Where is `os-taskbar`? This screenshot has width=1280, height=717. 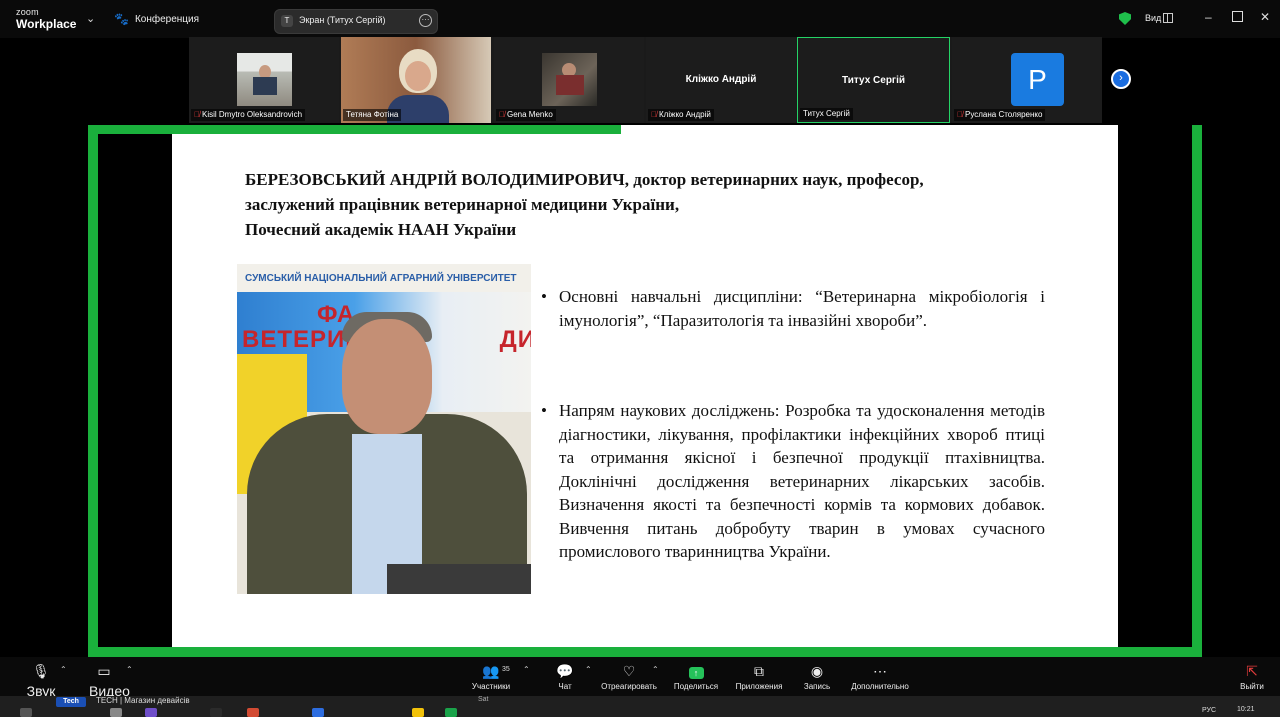 os-taskbar is located at coordinates (640, 706).